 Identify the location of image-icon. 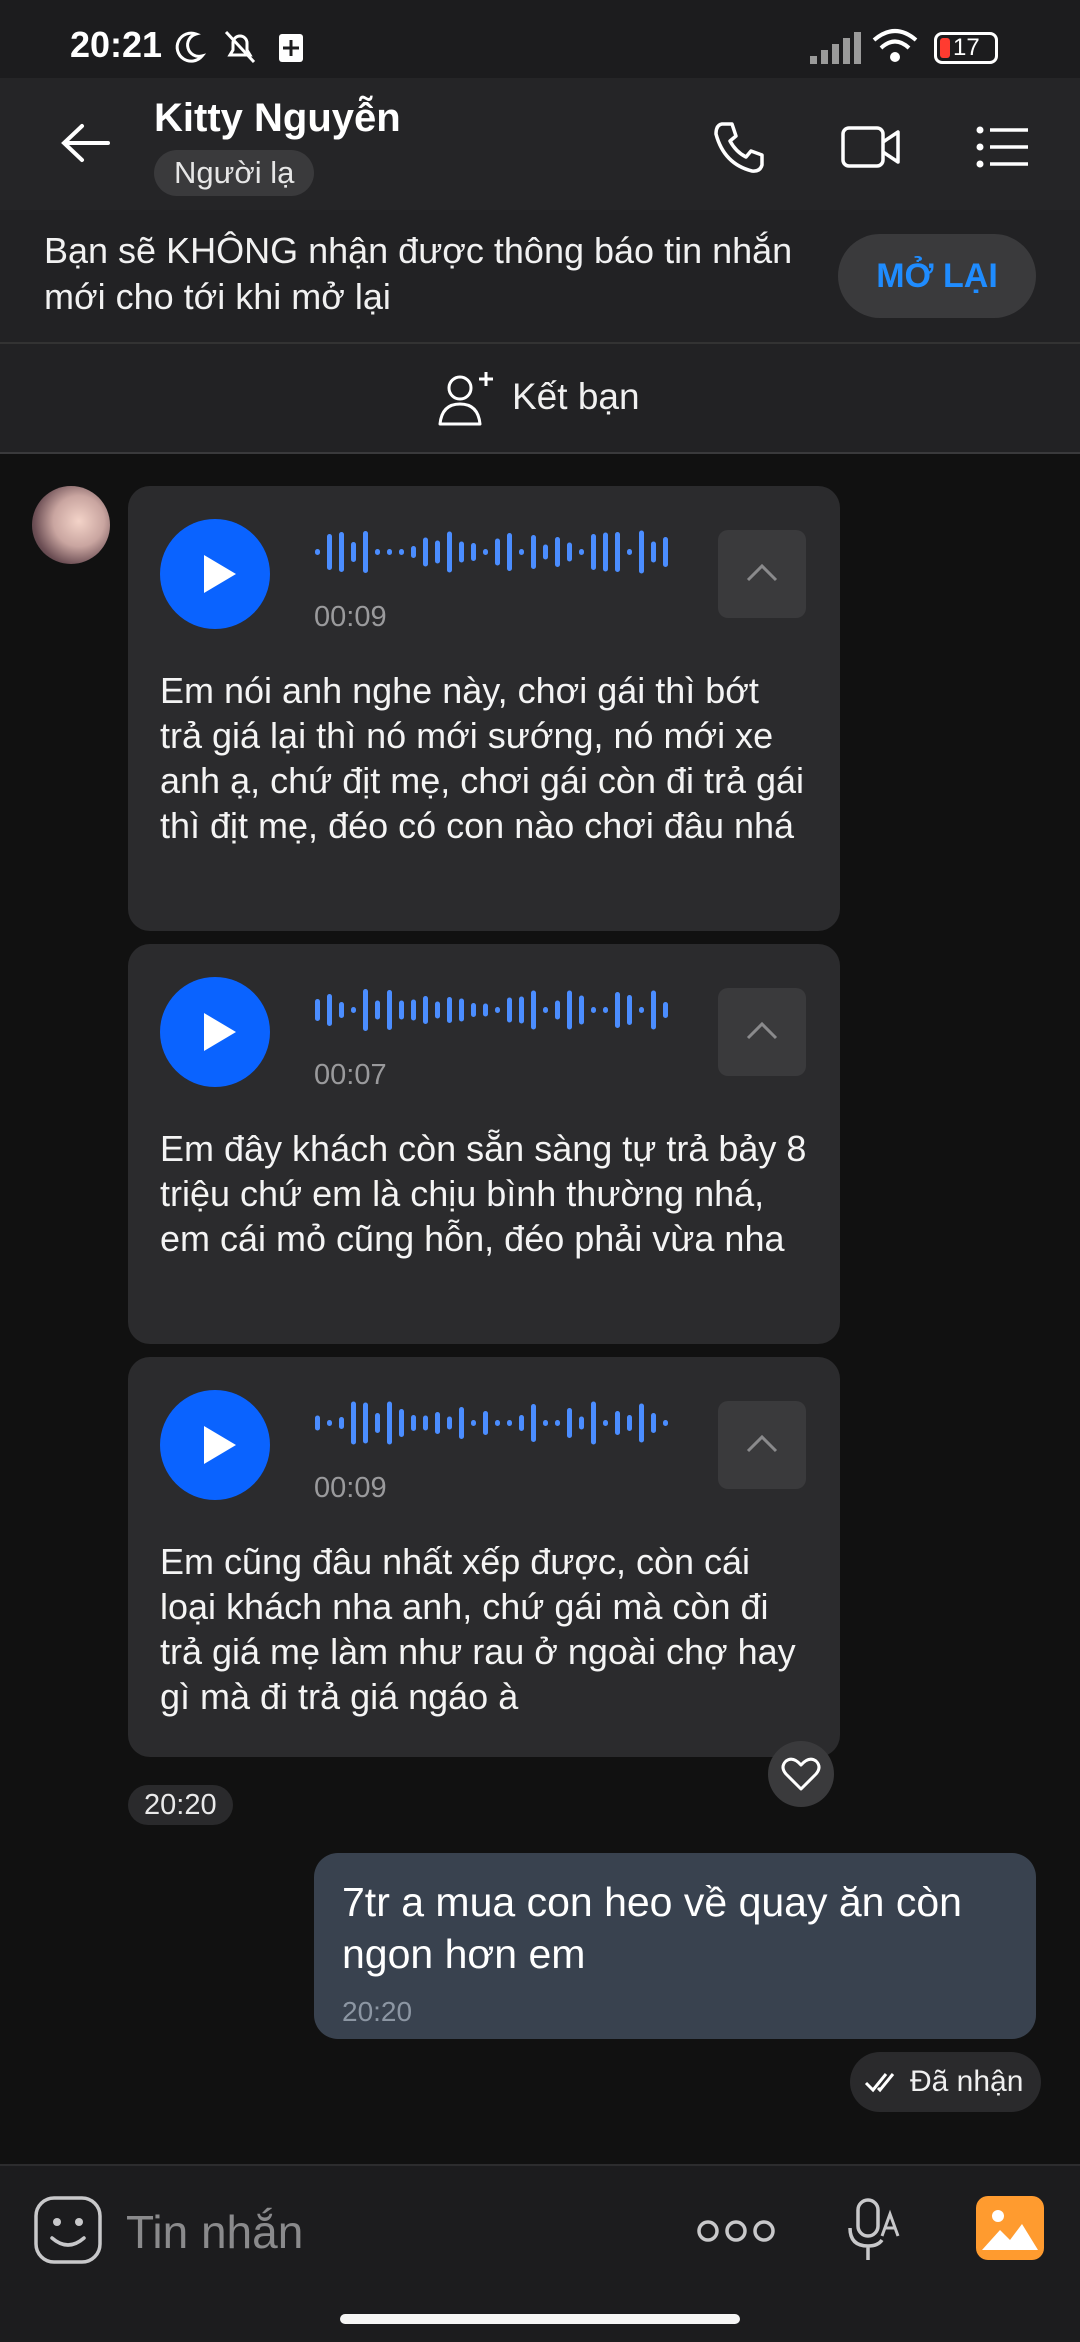
(1010, 2230).